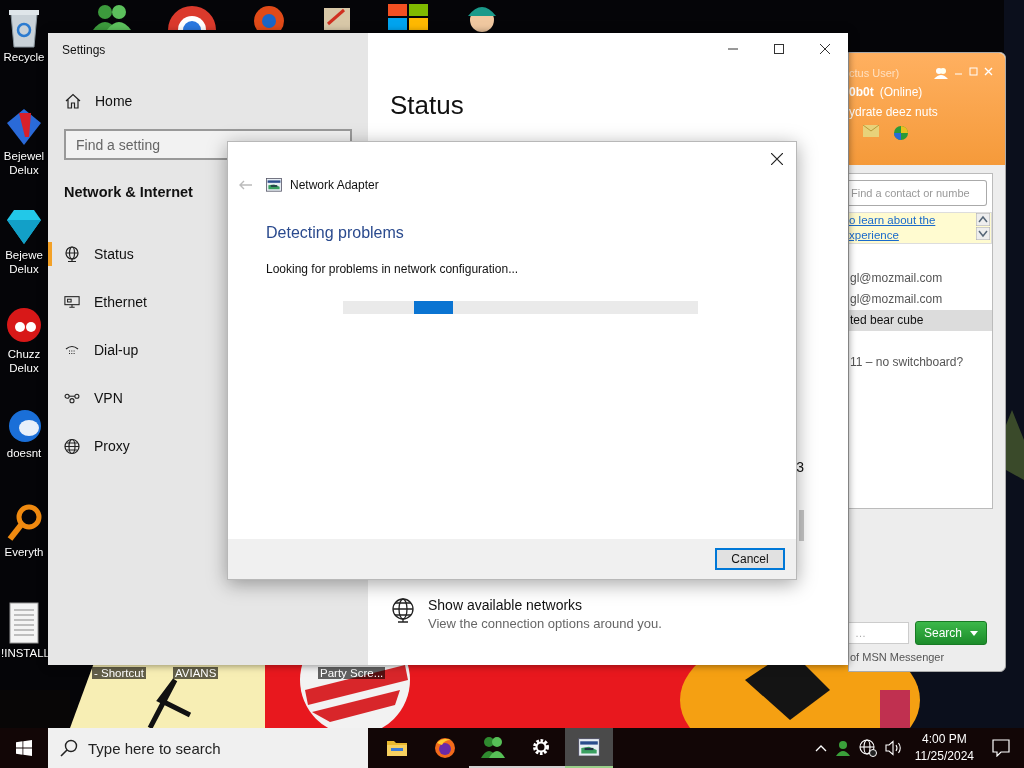  Describe the element at coordinates (72, 350) in the screenshot. I see `phone-icon` at that location.